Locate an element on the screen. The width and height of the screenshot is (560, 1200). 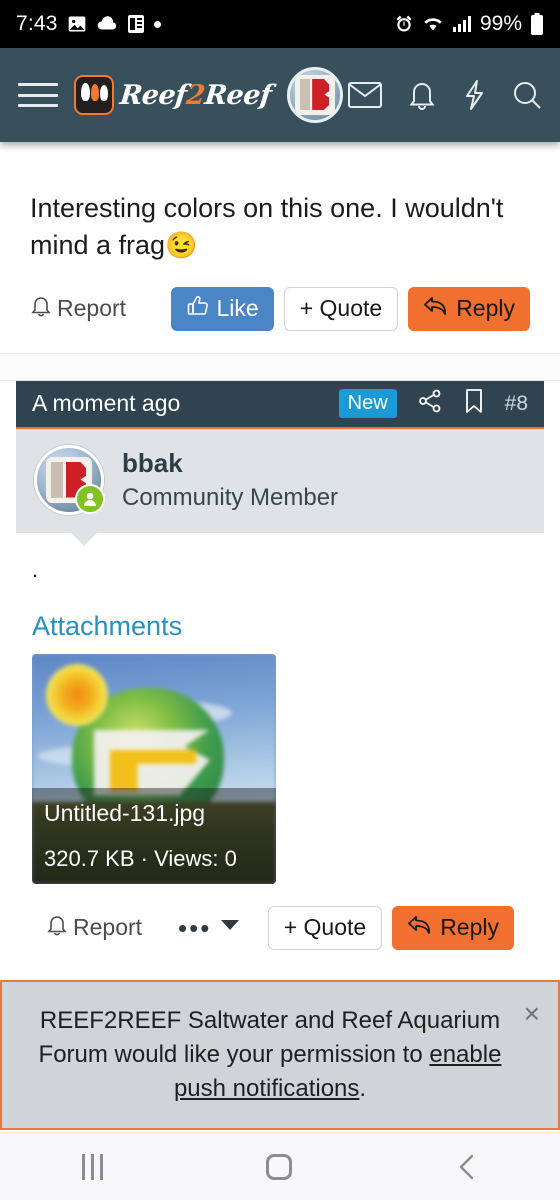
previous-post-actions: Report Like + Quote Reply is located at coordinates (280, 309).